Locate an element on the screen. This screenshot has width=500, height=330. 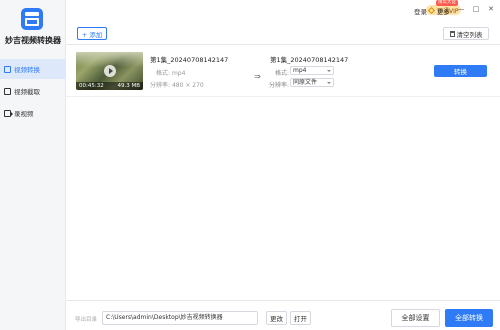
sidebar-item-label: 录视频 is located at coordinates (24, 114).